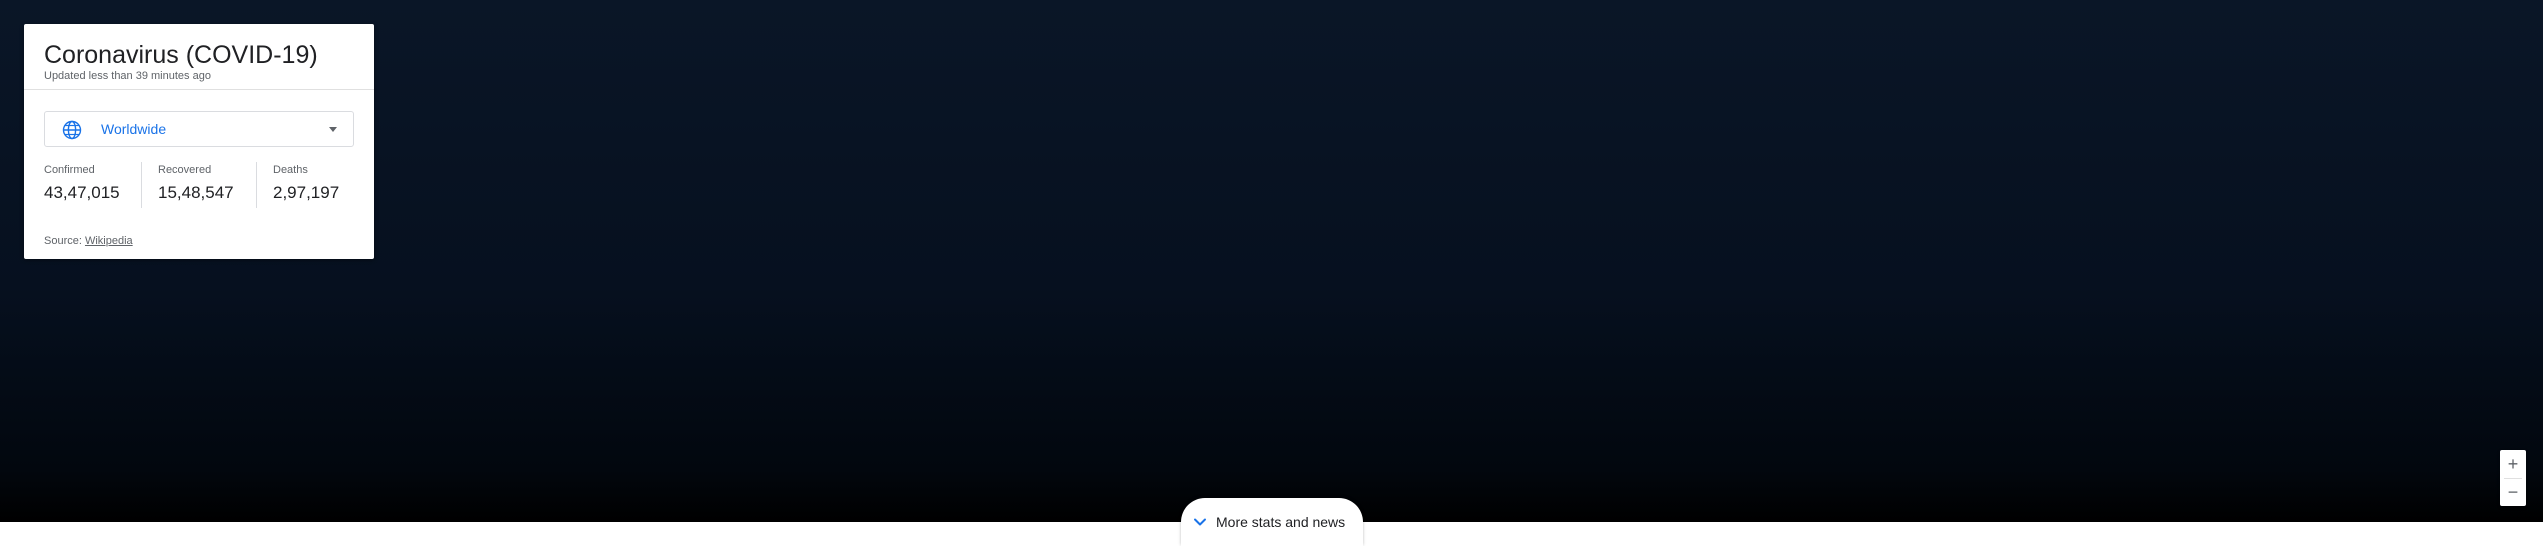  I want to click on stat-confirmed: Confirmed 43,47,015, so click(82, 185).